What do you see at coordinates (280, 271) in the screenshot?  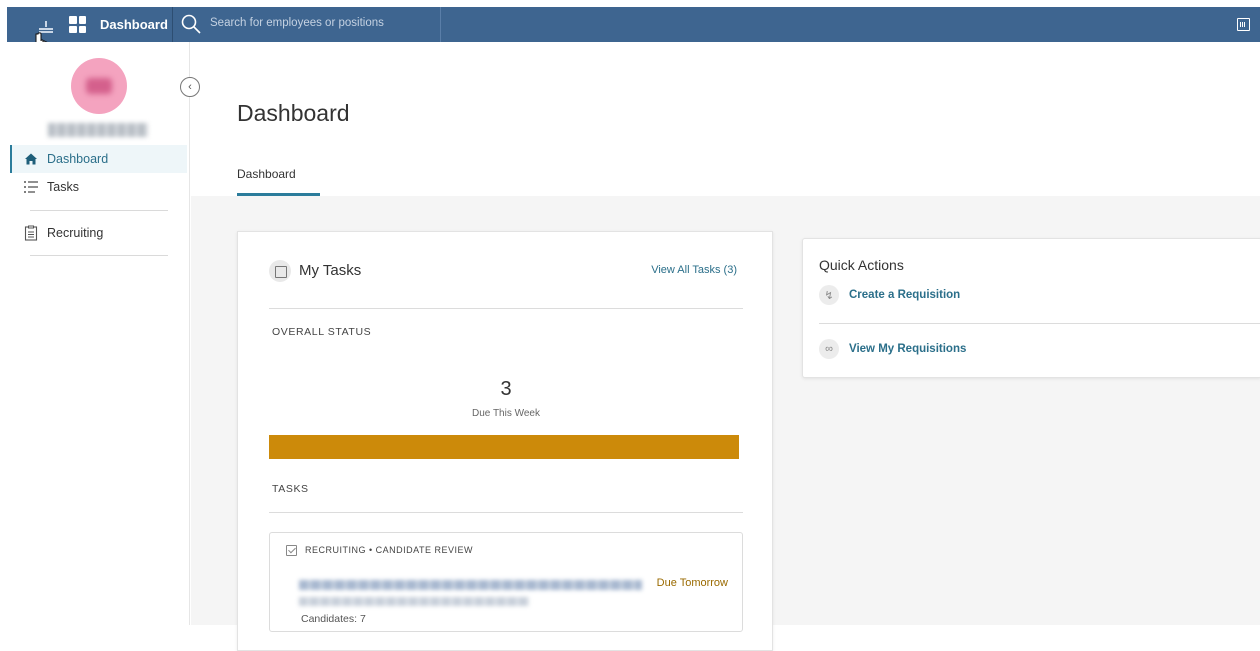 I see `tasks-icon` at bounding box center [280, 271].